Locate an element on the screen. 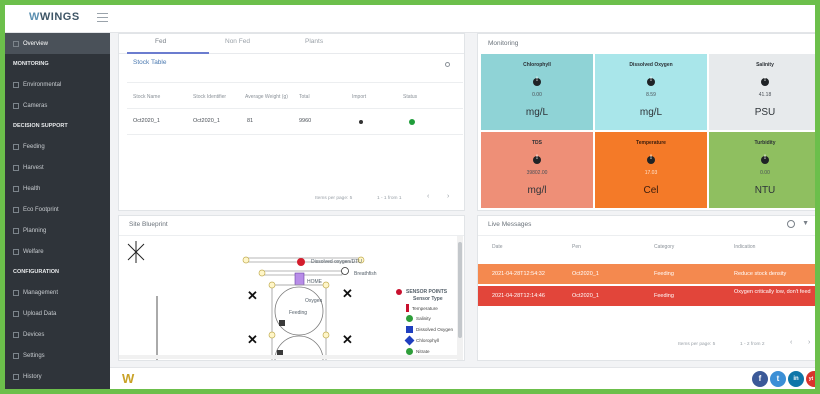 Image resolution: width=820 pixels, height=394 pixels. page-range: 1 - 2 from 2 is located at coordinates (752, 344).